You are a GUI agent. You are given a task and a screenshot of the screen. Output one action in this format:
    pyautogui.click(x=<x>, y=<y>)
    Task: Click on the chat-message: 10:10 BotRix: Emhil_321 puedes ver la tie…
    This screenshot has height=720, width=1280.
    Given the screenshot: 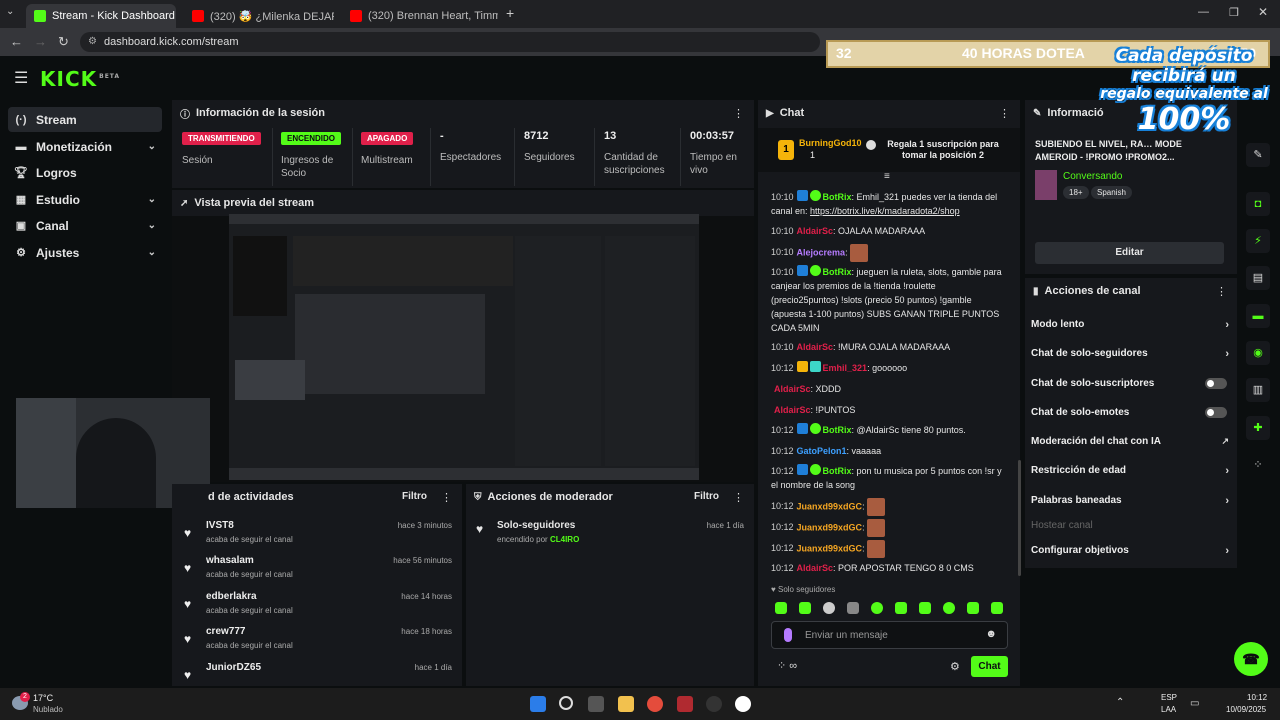 What is the action you would take?
    pyautogui.click(x=884, y=203)
    